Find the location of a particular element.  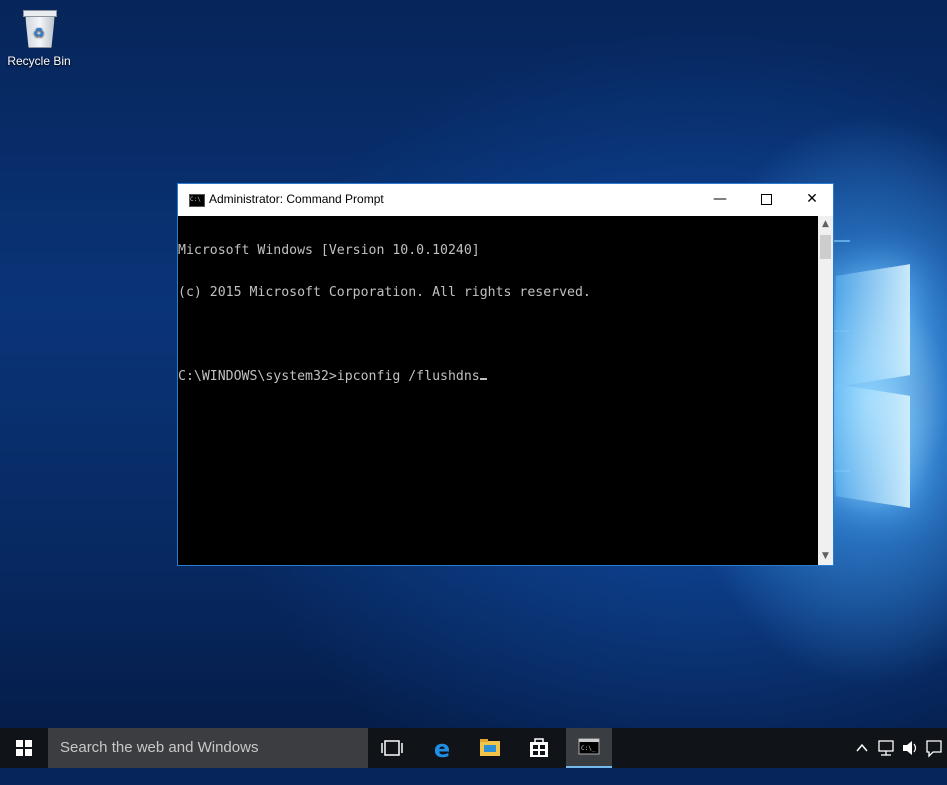

close-button: ✕ is located at coordinates (812, 199).